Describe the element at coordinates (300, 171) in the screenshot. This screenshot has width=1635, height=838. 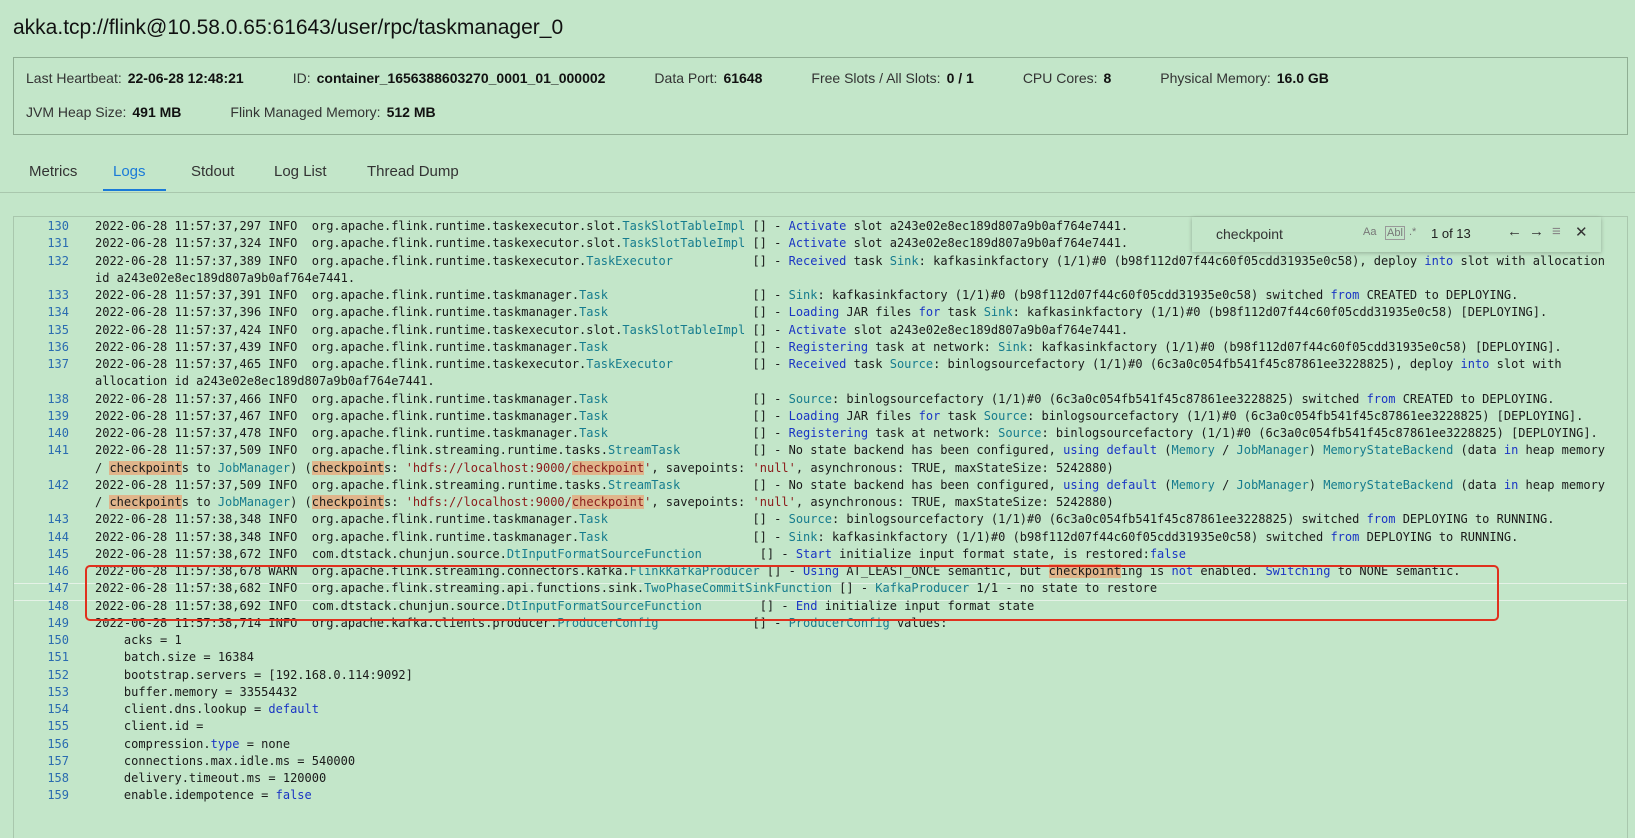
I see `tab-log-list: Log List` at that location.